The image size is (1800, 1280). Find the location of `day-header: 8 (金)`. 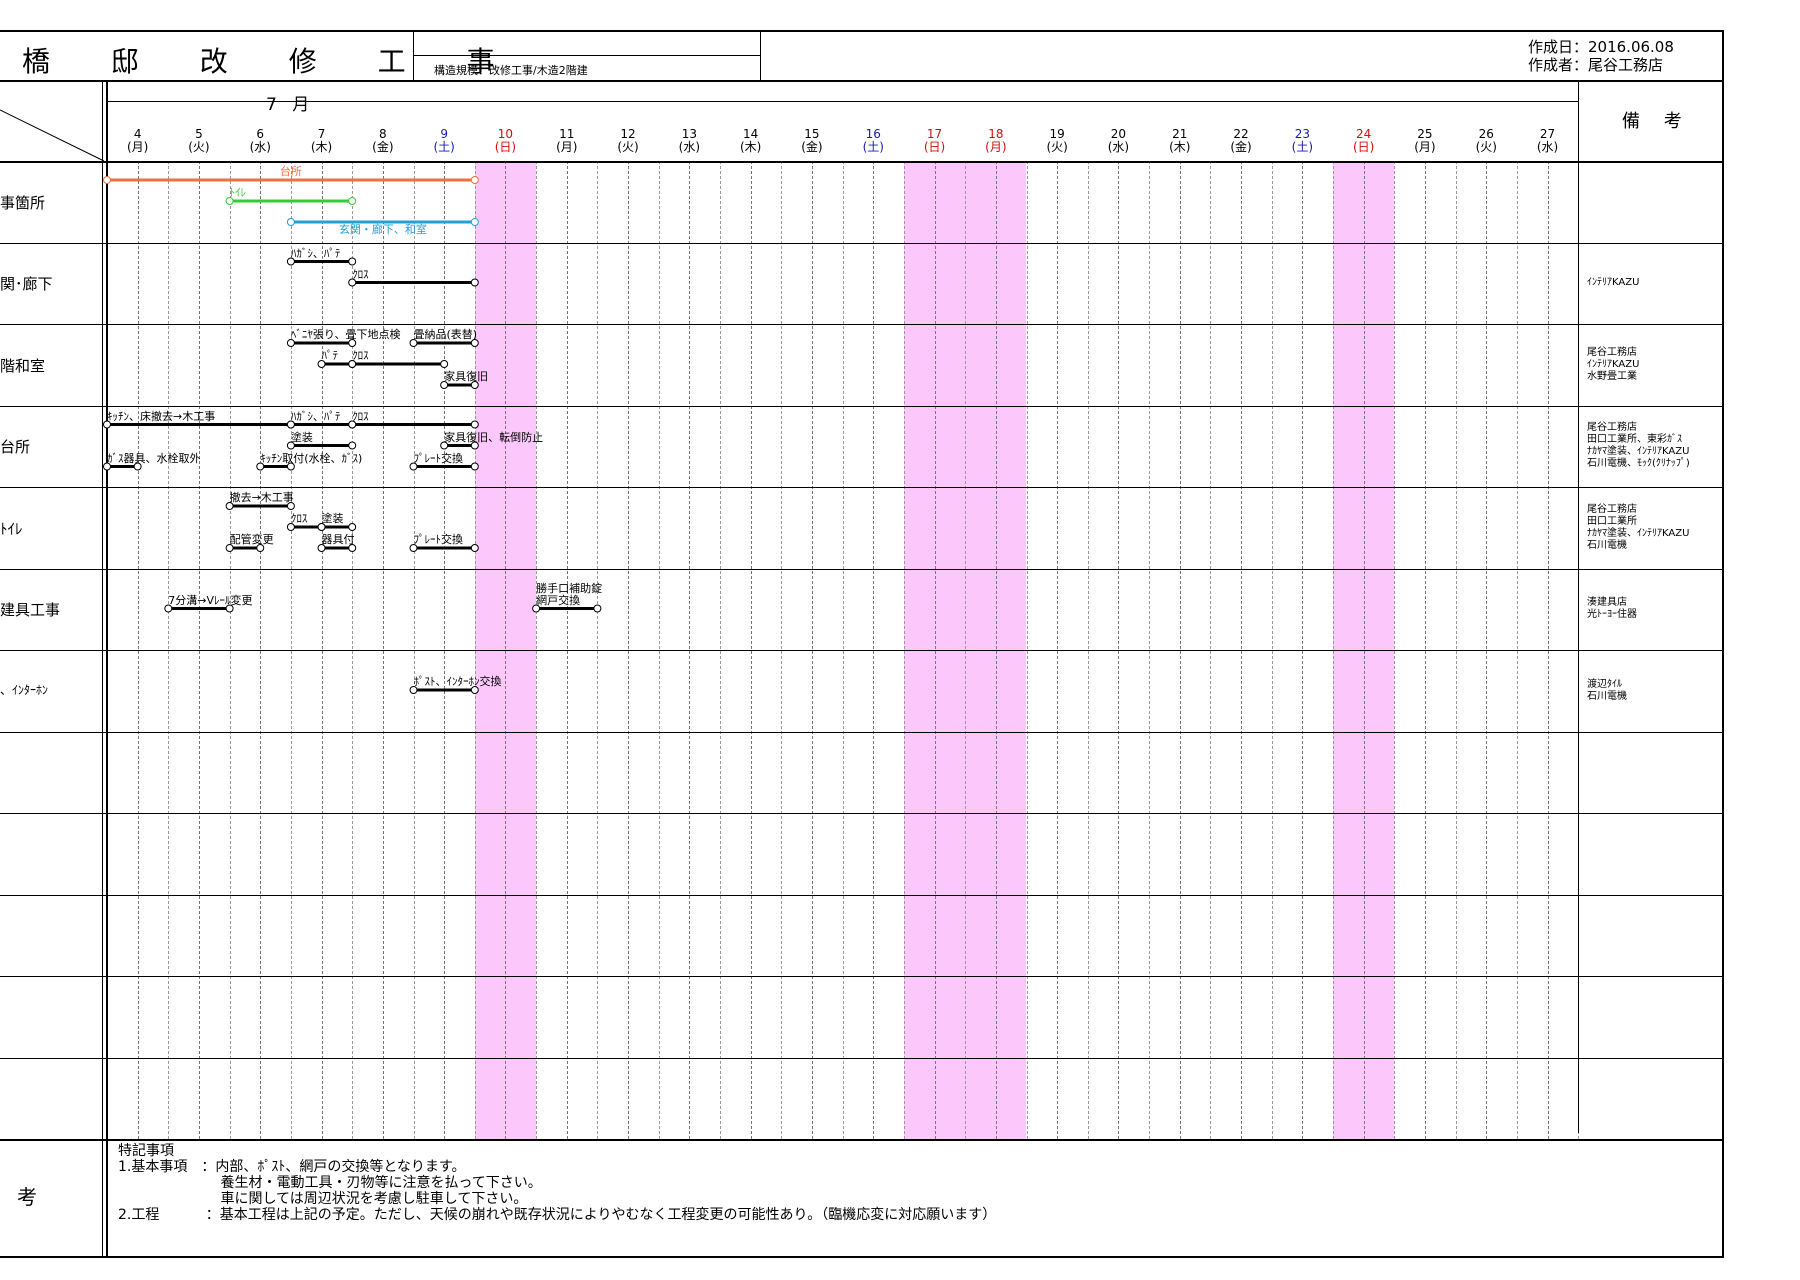

day-header: 8 (金) is located at coordinates (383, 141).